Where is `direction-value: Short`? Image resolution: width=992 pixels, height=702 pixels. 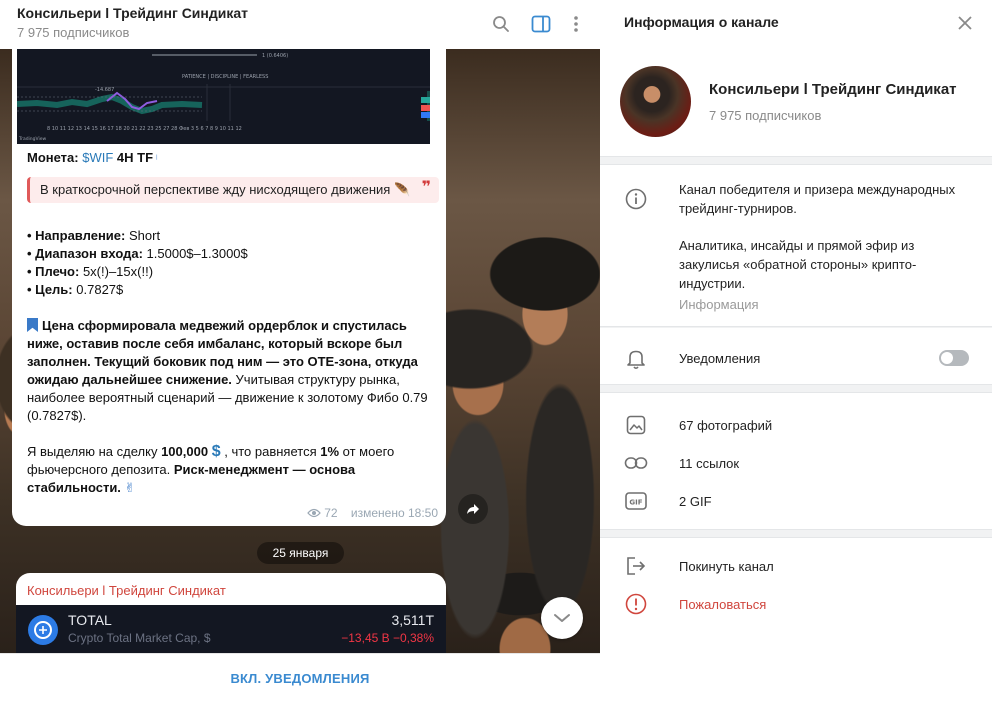 direction-value: Short is located at coordinates (144, 235).